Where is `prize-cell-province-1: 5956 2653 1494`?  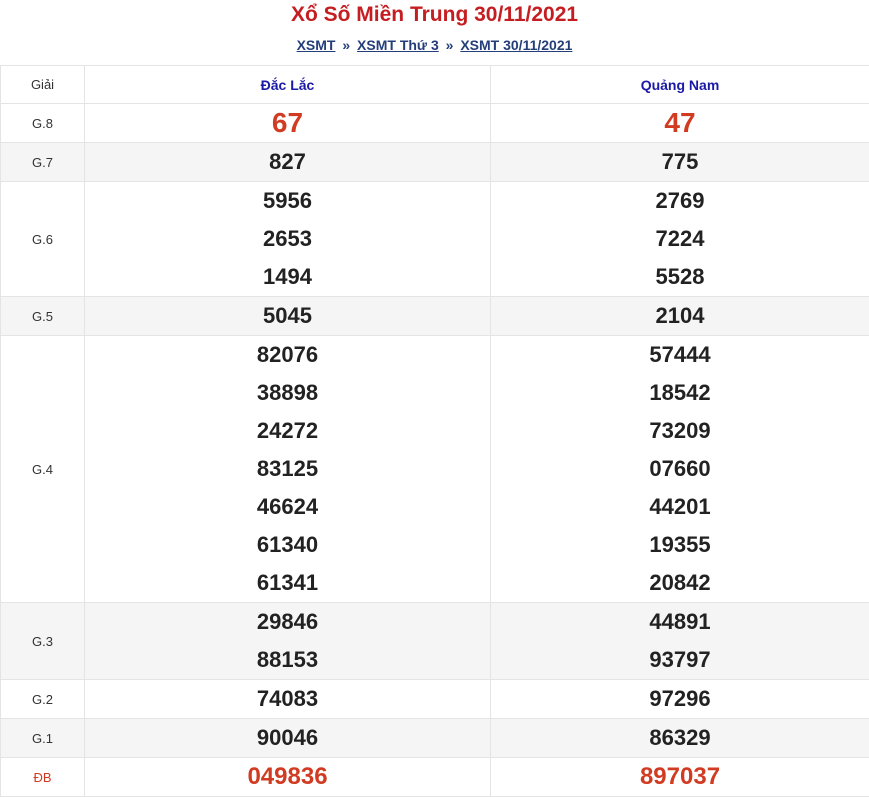 prize-cell-province-1: 5956 2653 1494 is located at coordinates (287, 239).